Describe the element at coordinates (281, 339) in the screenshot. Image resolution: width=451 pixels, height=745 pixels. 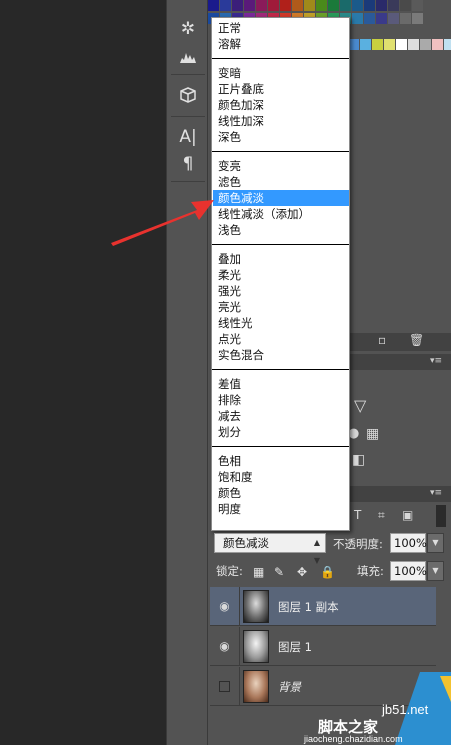
I see `blend-mode-option: 点光` at that location.